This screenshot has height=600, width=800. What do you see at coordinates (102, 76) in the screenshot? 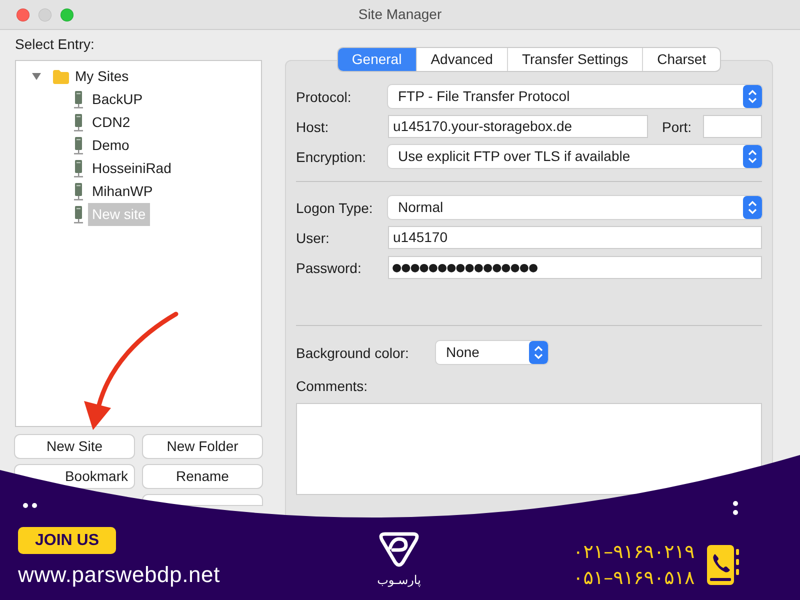
I see `tree-item: My Sites` at bounding box center [102, 76].